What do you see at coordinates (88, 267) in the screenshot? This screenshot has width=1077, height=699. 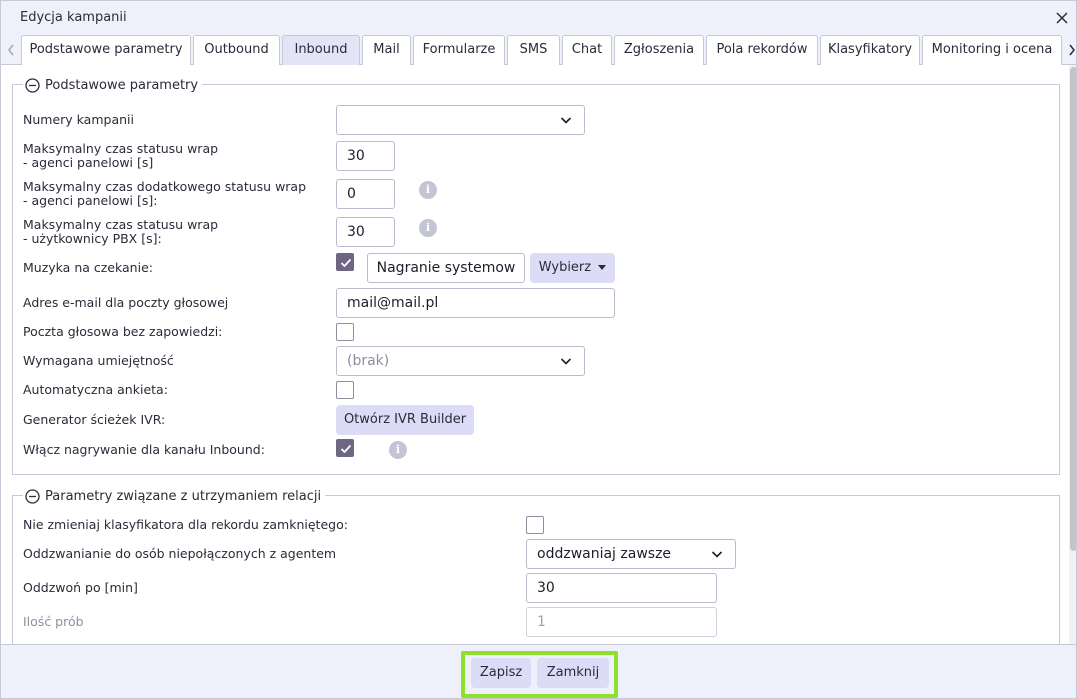 I see `hold-music-label: Muzyka na czekanie:` at bounding box center [88, 267].